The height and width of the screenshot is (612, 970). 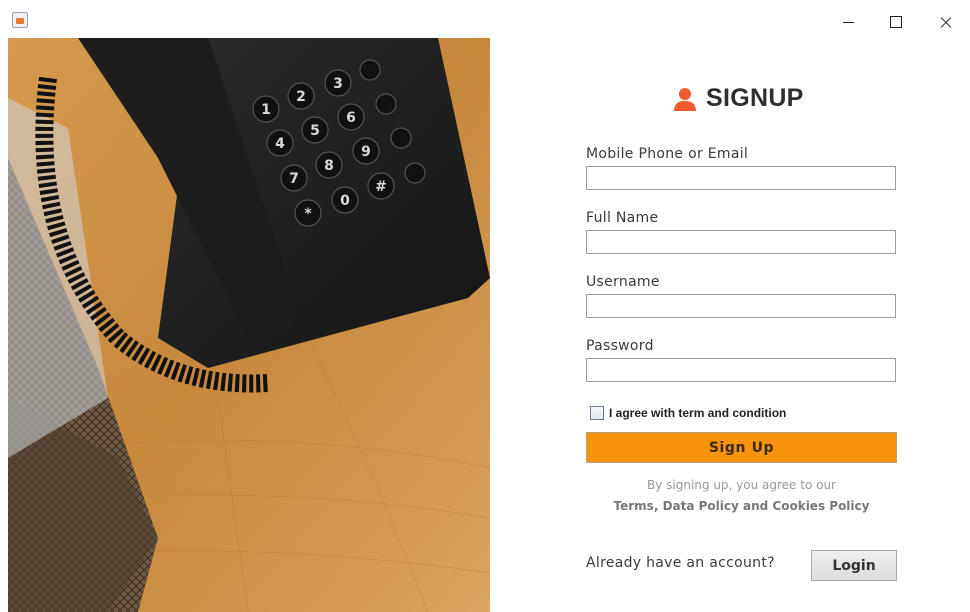 I want to click on already-account-text: Already have an account?, so click(x=680, y=563).